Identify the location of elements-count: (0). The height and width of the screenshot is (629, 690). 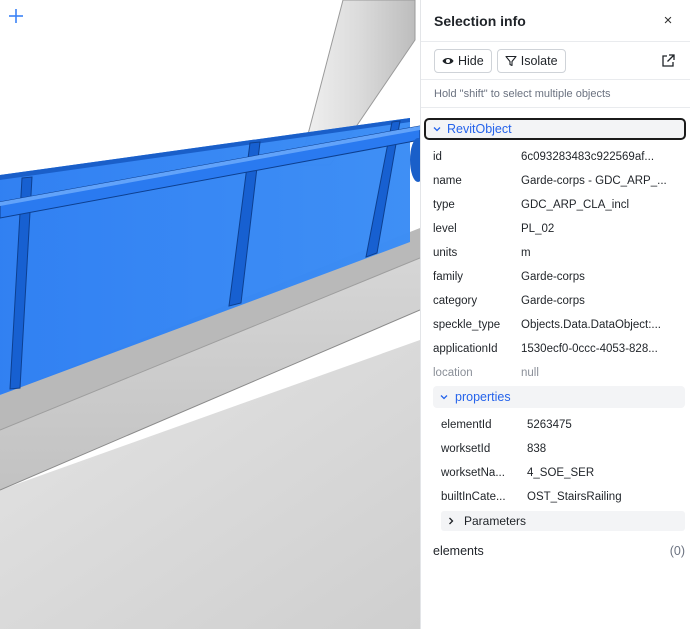
(677, 551).